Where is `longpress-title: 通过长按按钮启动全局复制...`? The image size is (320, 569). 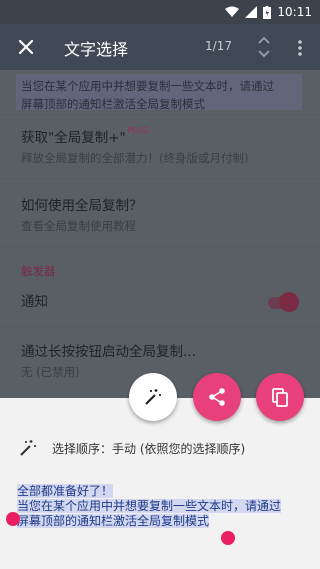 longpress-title: 通过长按按钮启动全局复制... is located at coordinates (108, 352).